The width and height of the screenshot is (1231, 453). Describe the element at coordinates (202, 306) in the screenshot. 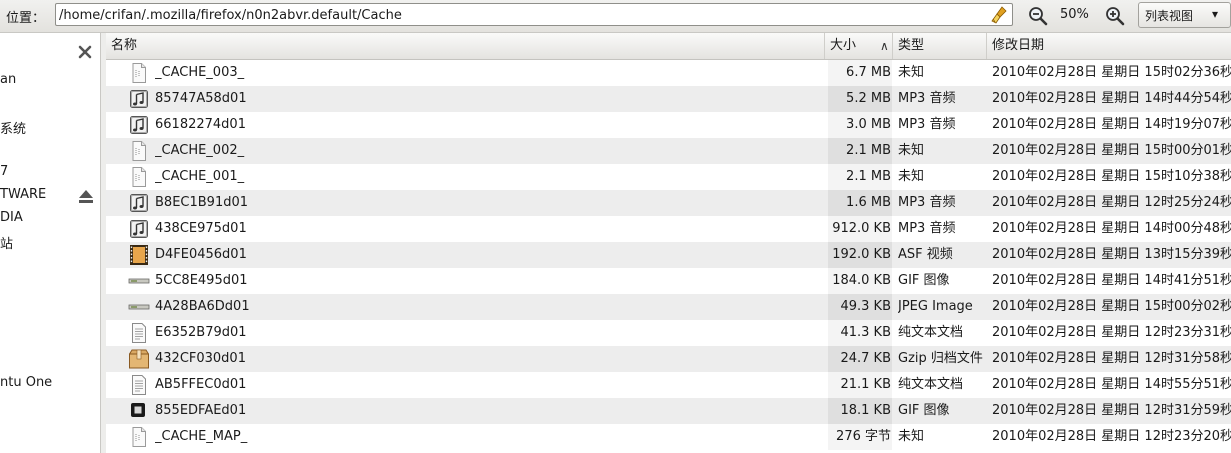

I see `file-name: 4A28BA6Dd01` at that location.